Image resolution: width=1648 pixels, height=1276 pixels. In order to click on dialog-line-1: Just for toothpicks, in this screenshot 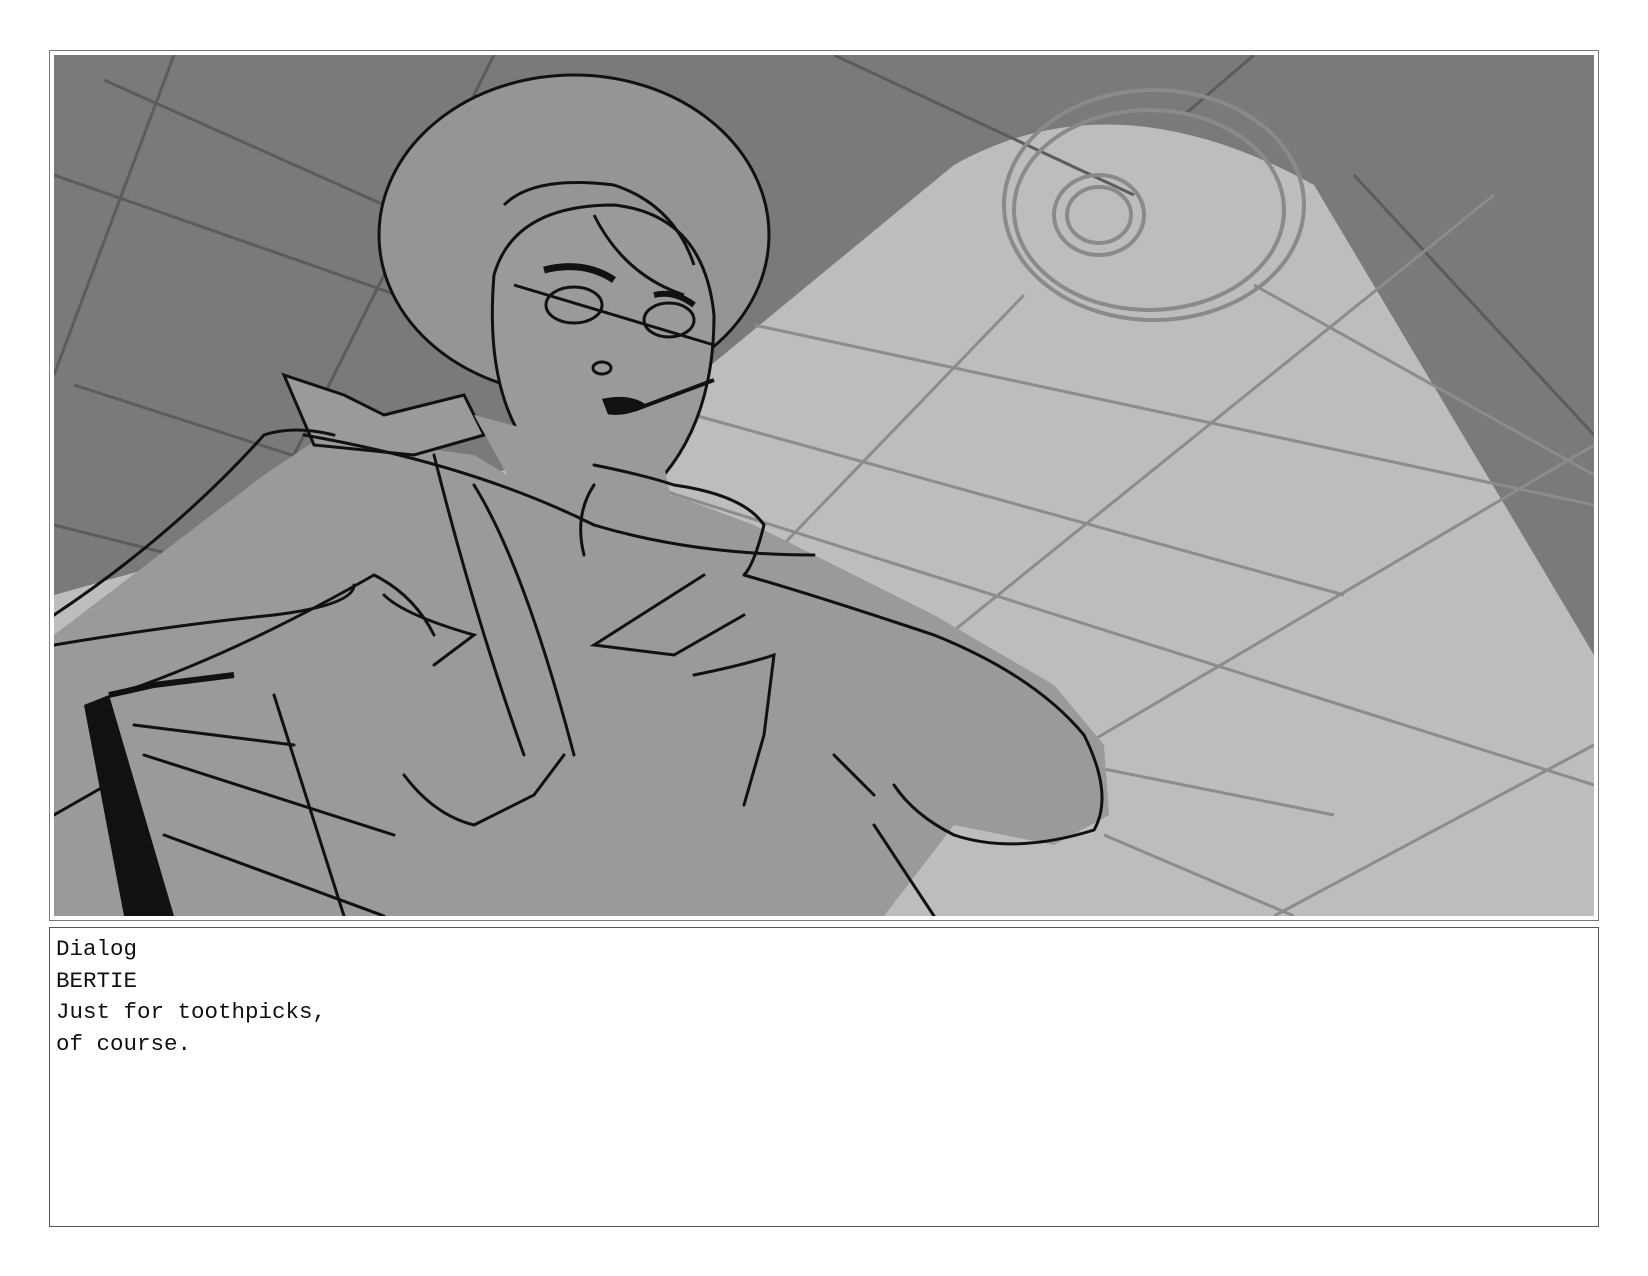, I will do `click(191, 1012)`.